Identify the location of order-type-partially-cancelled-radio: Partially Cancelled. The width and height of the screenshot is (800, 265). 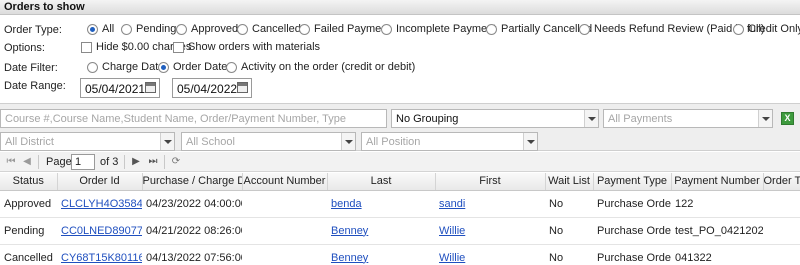
(539, 29).